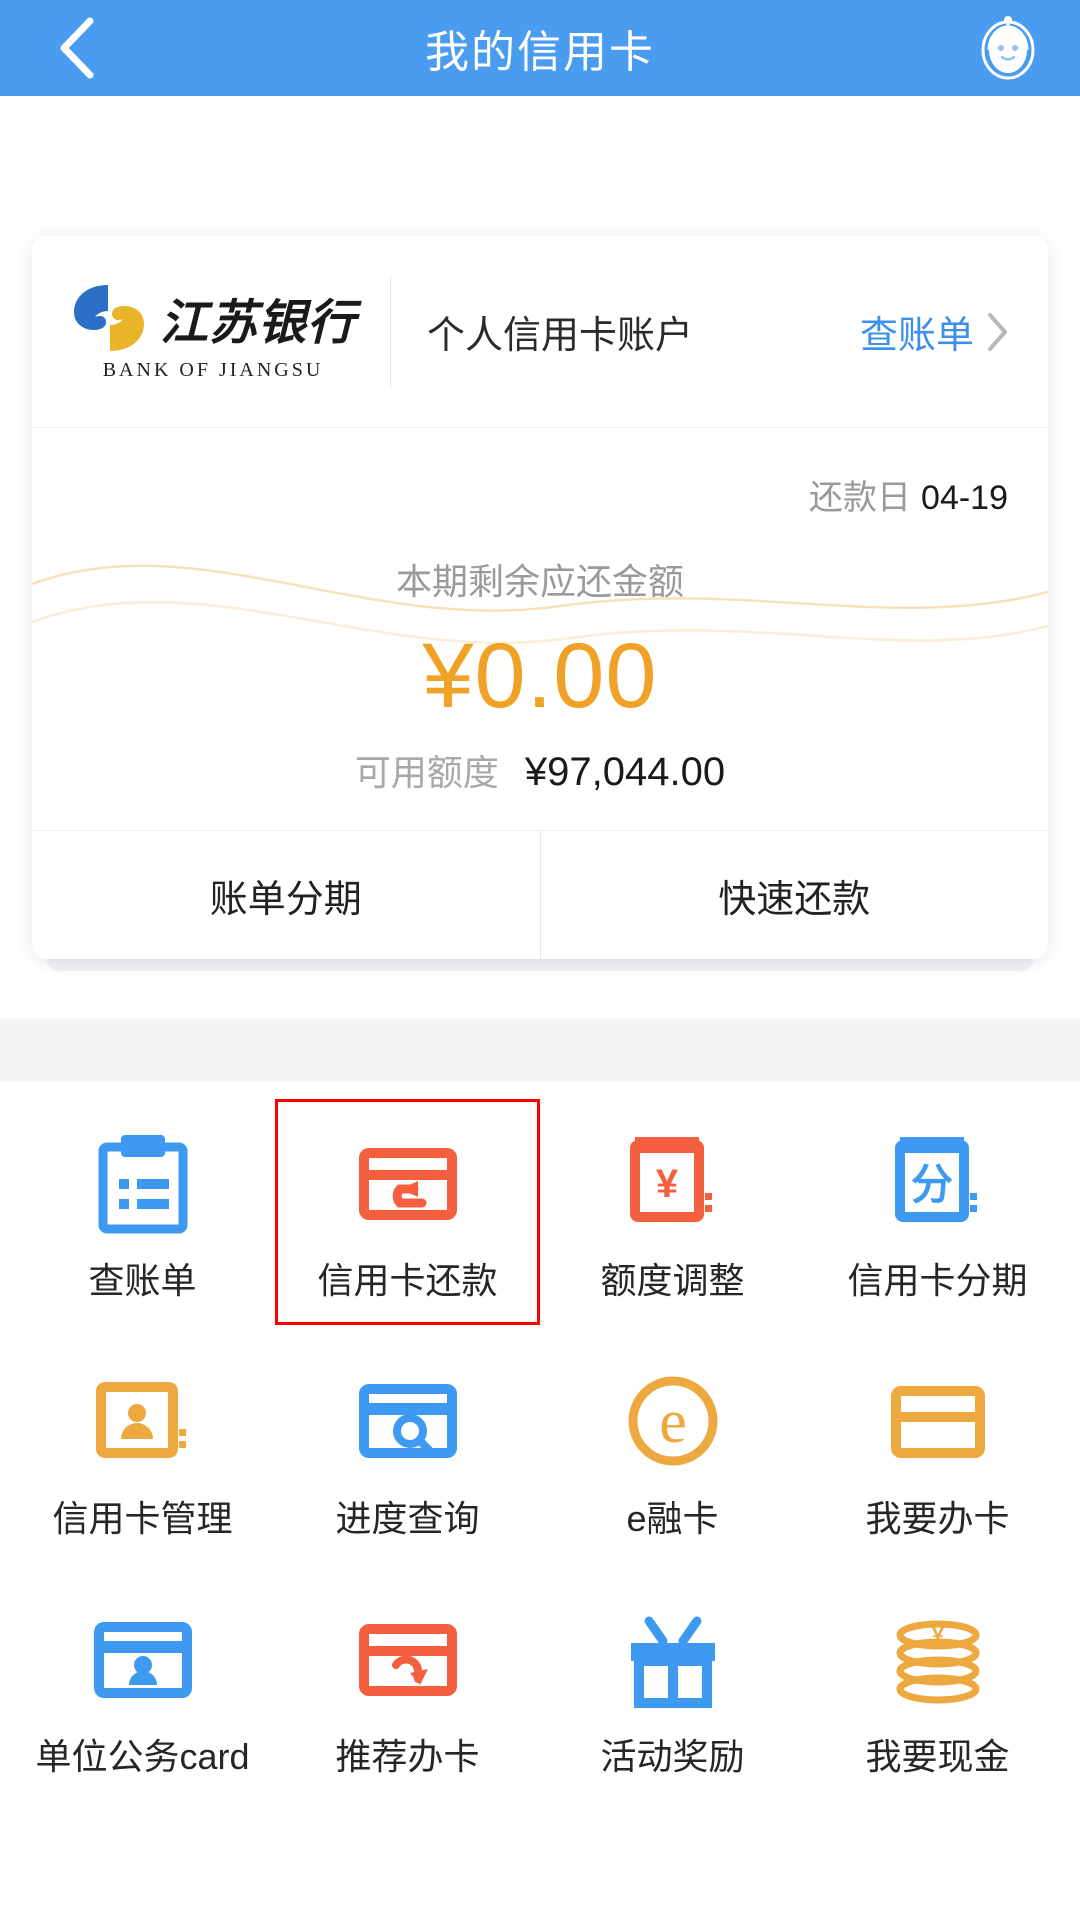 The height and width of the screenshot is (1920, 1080). I want to click on e-letter-circle-icon-wrap: e, so click(673, 1421).